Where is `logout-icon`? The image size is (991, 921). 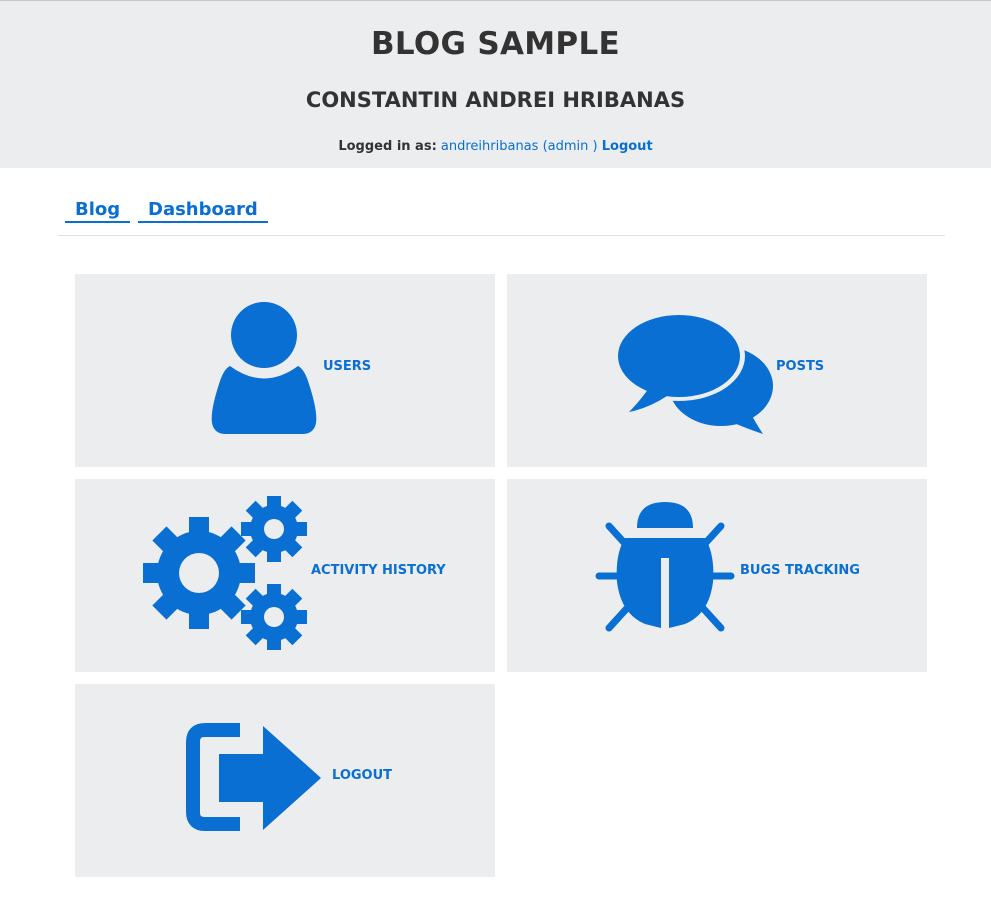 logout-icon is located at coordinates (253, 777).